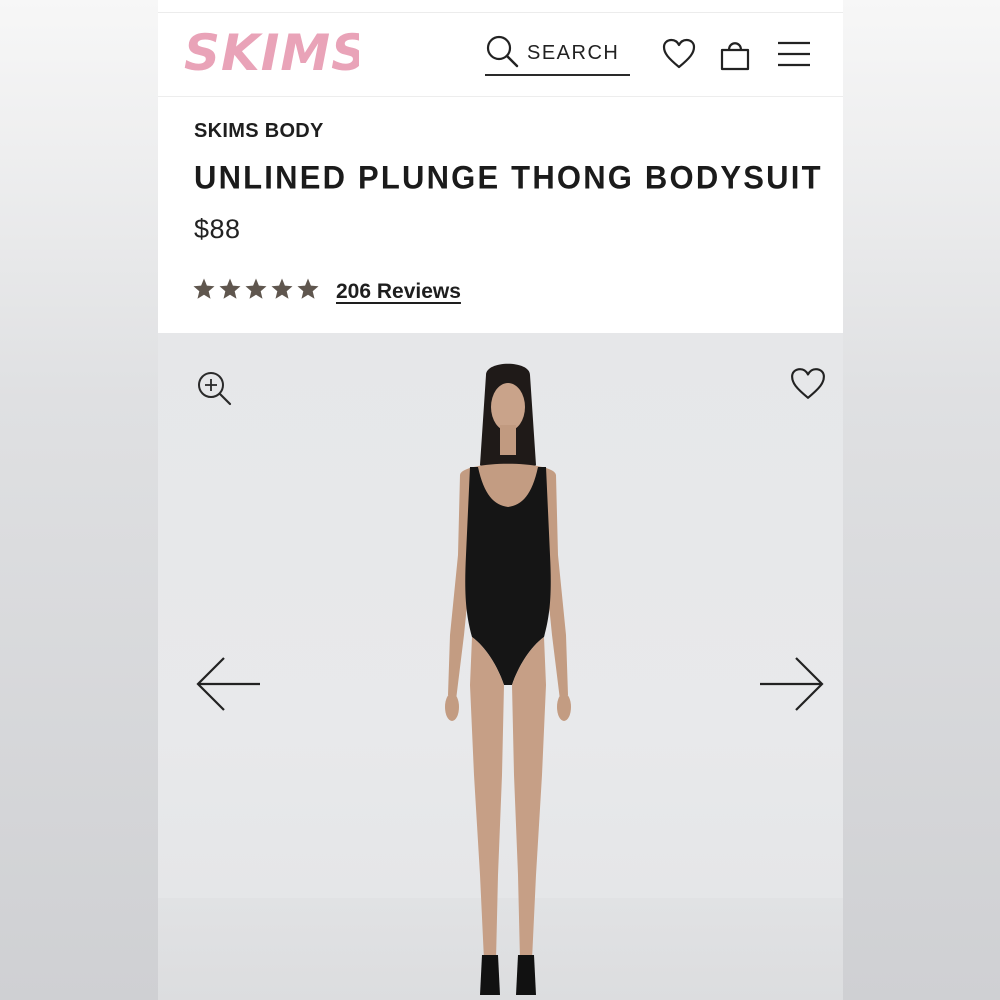  I want to click on product-model-photo, so click(508, 679).